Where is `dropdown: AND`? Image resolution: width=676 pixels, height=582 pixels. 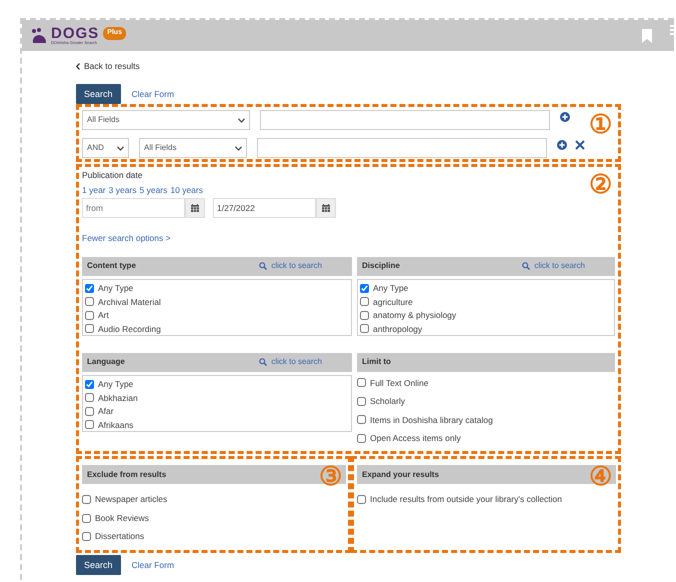
dropdown: AND is located at coordinates (105, 148).